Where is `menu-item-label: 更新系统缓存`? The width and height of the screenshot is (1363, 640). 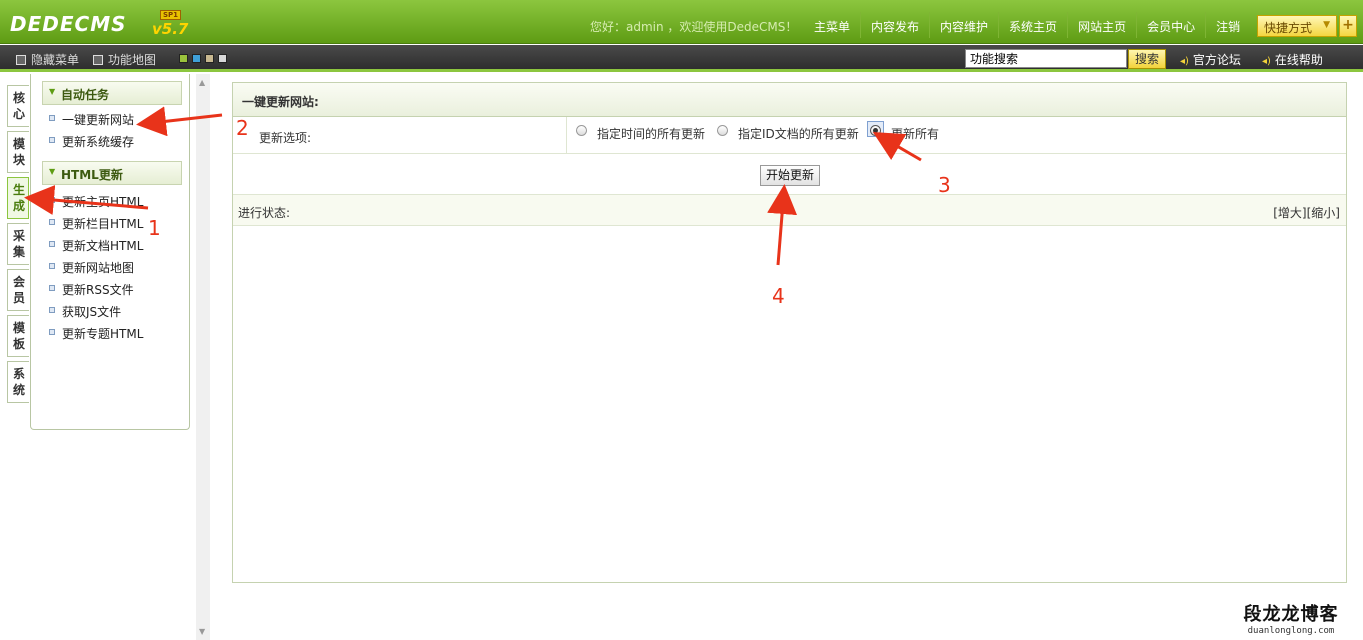 menu-item-label: 更新系统缓存 is located at coordinates (98, 142).